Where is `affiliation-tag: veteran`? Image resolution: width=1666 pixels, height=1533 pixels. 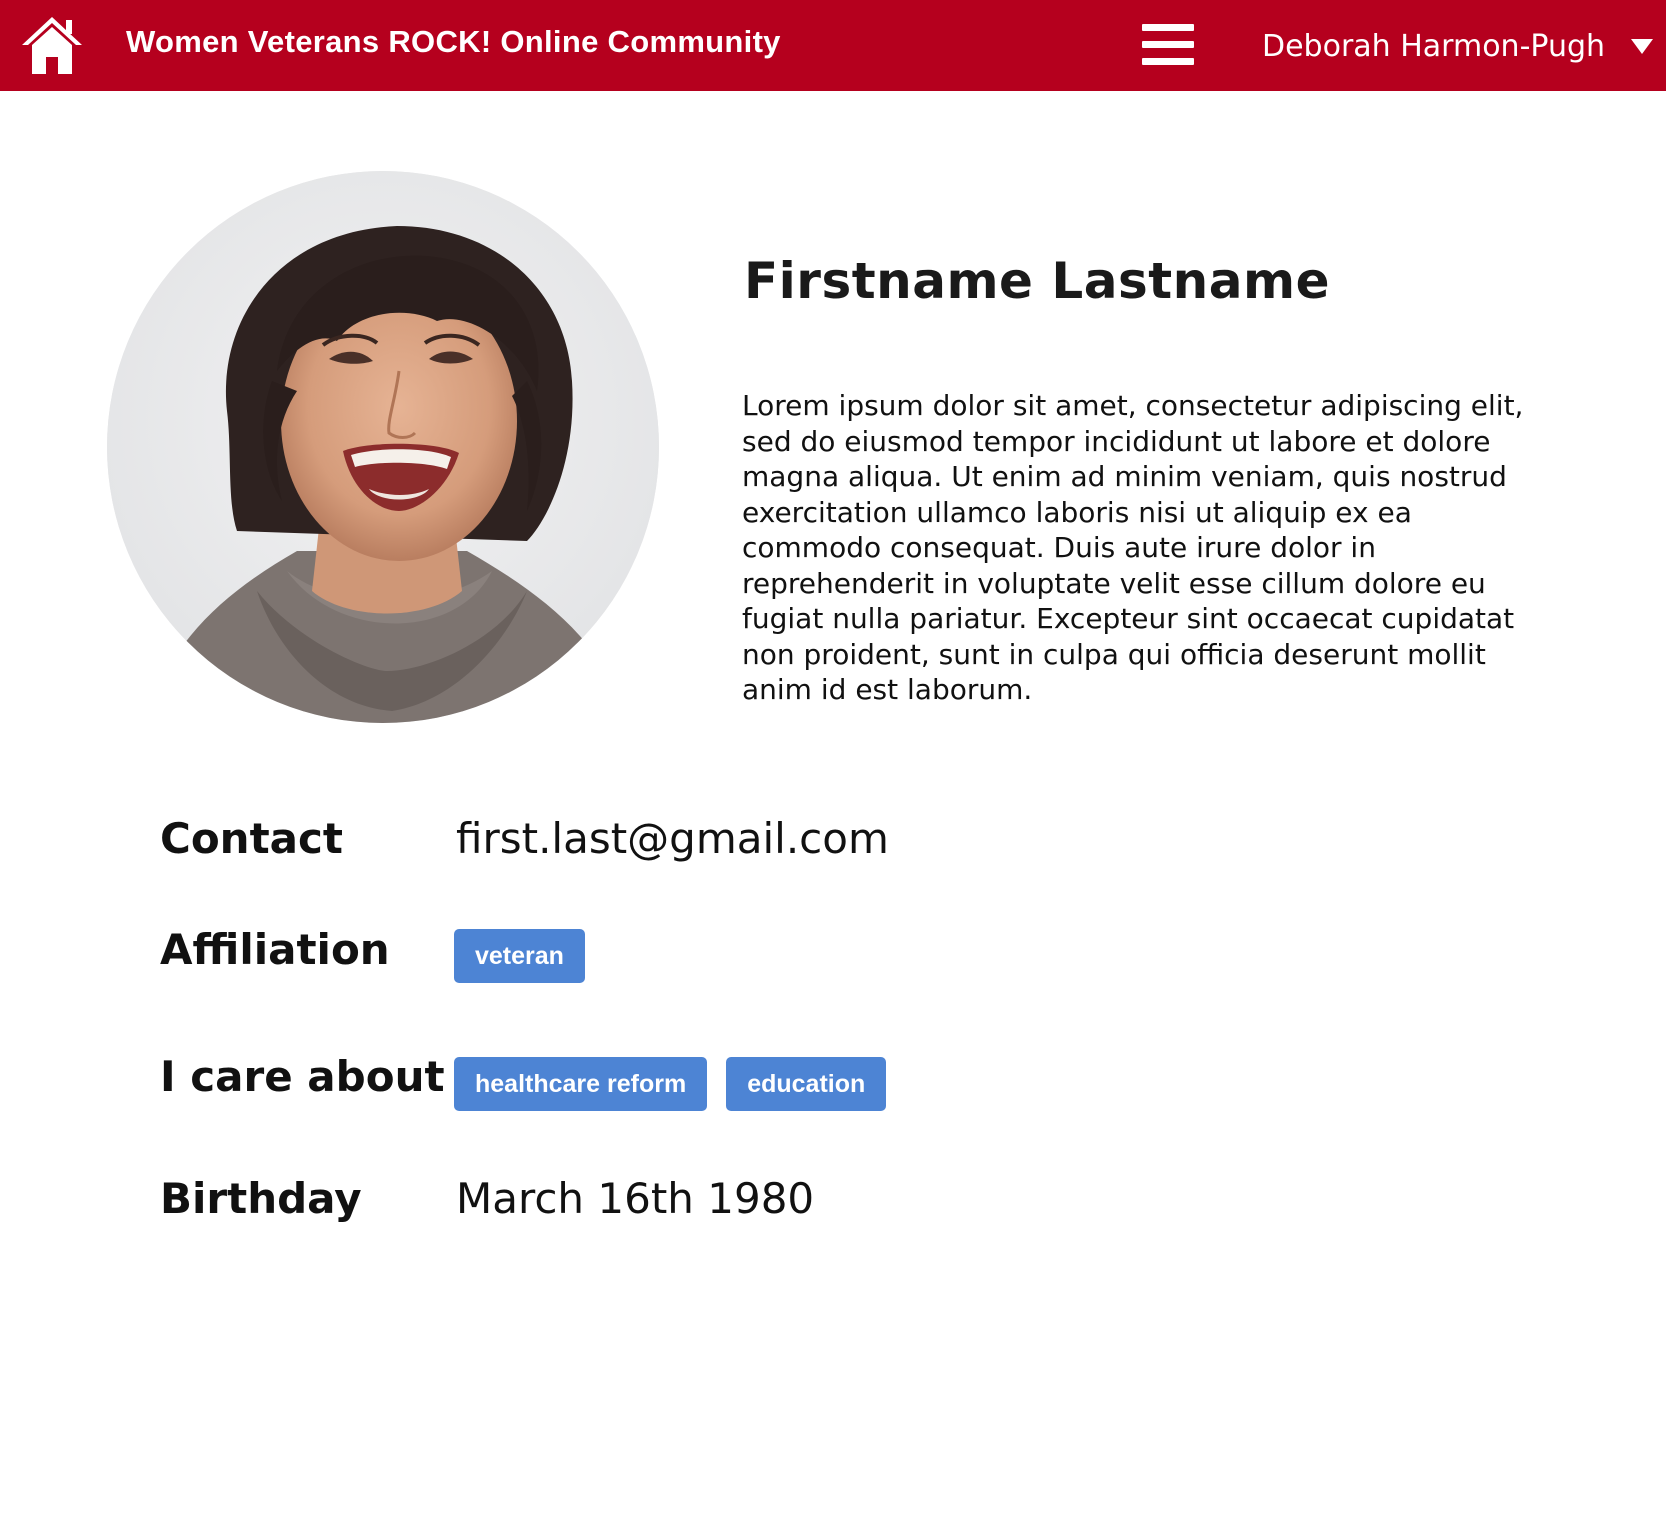 affiliation-tag: veteran is located at coordinates (519, 956).